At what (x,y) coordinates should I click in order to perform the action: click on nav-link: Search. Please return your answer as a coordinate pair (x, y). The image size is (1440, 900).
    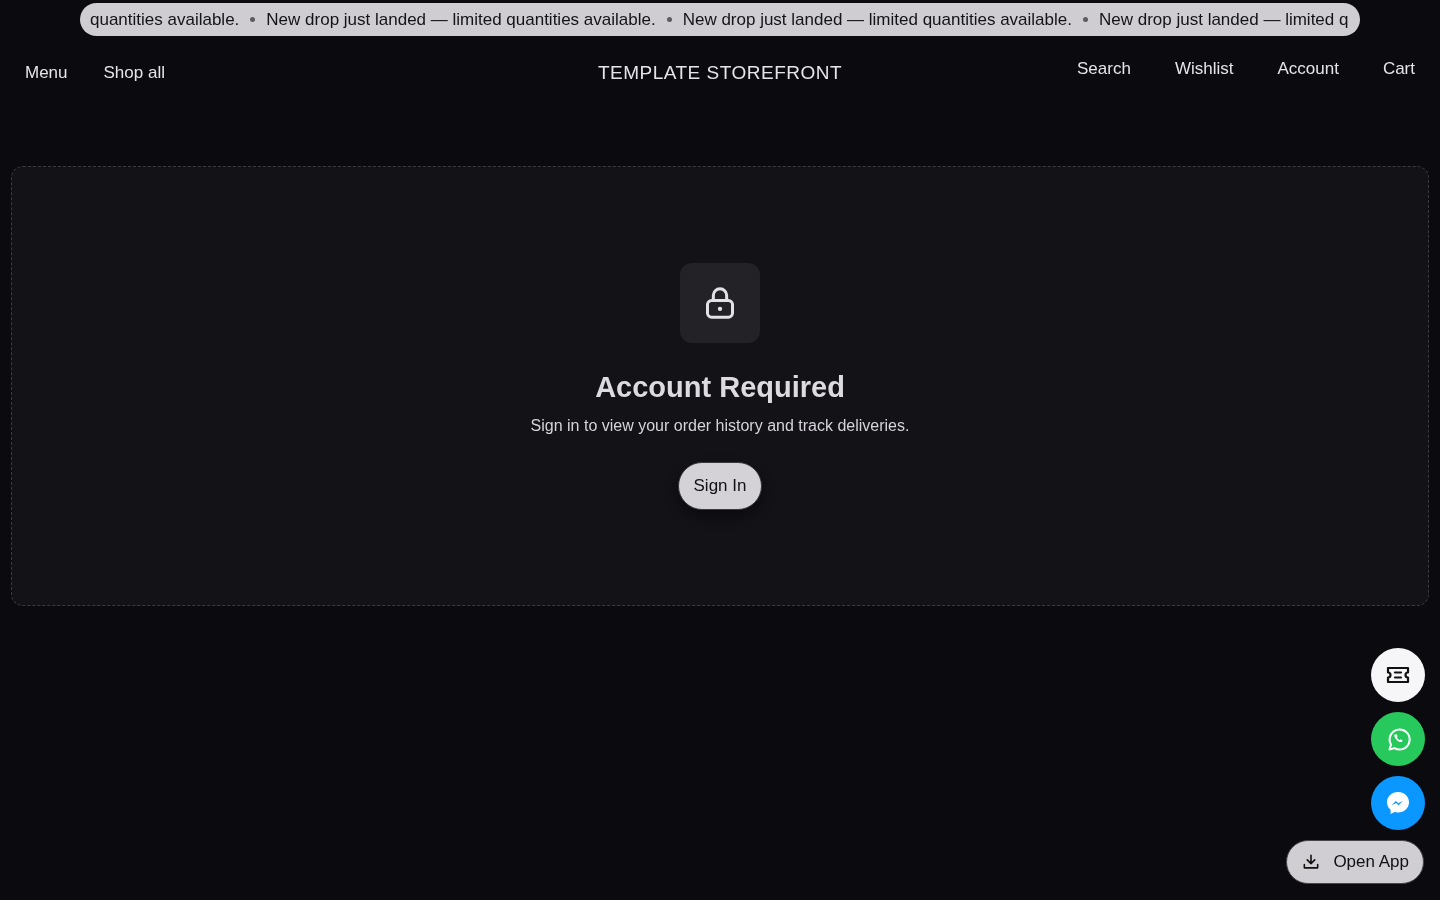
    Looking at the image, I should click on (1104, 69).